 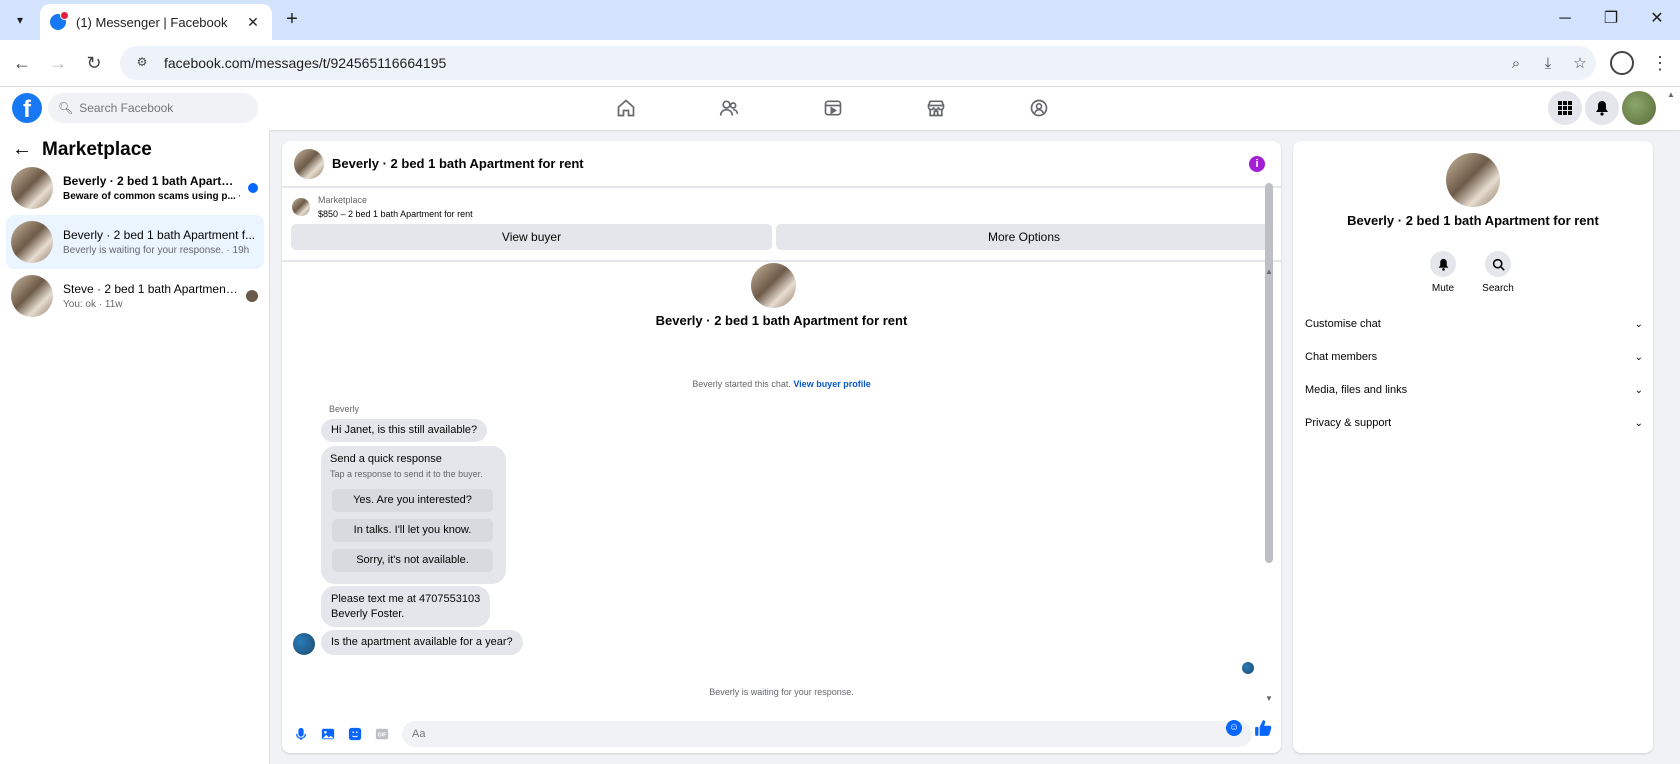 I want to click on view-buyer-button: View buyer, so click(x=531, y=237).